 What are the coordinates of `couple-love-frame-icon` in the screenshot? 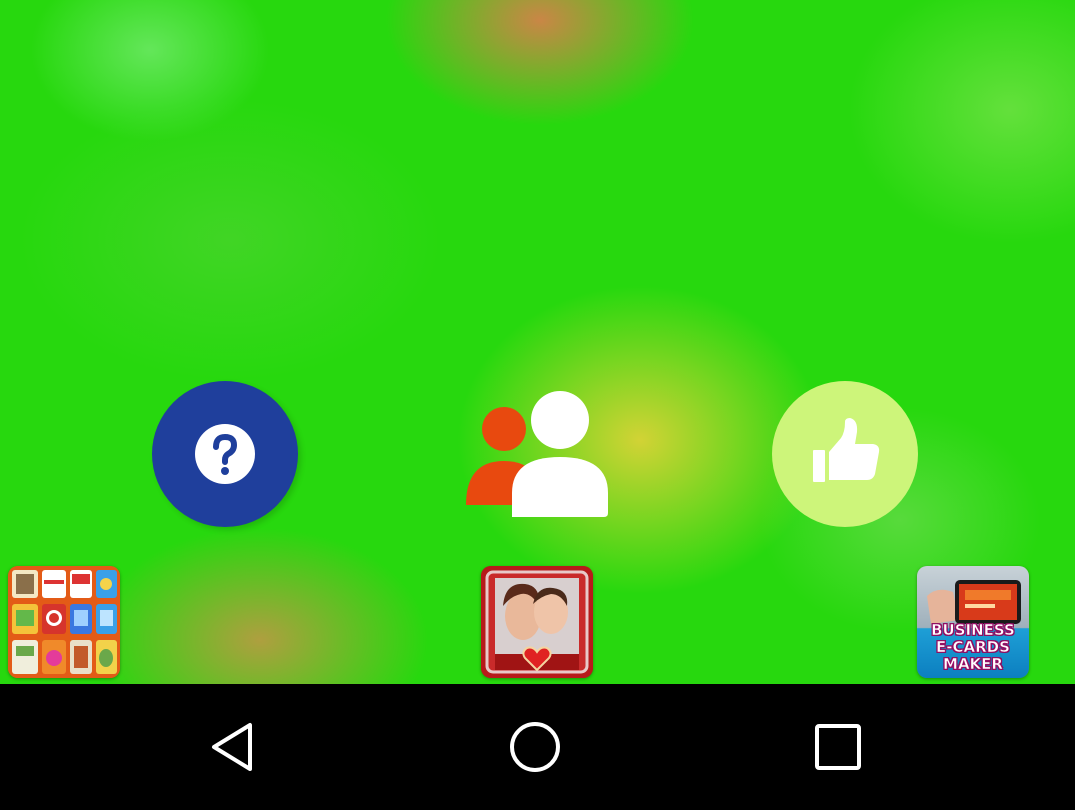 It's located at (537, 622).